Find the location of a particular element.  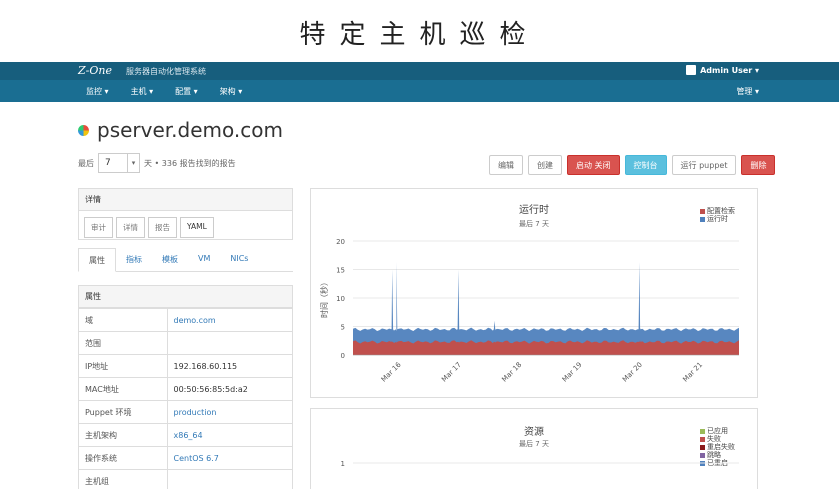

table-row: MAC地址 00:50:56:85:5d:a2 is located at coordinates (185, 389).